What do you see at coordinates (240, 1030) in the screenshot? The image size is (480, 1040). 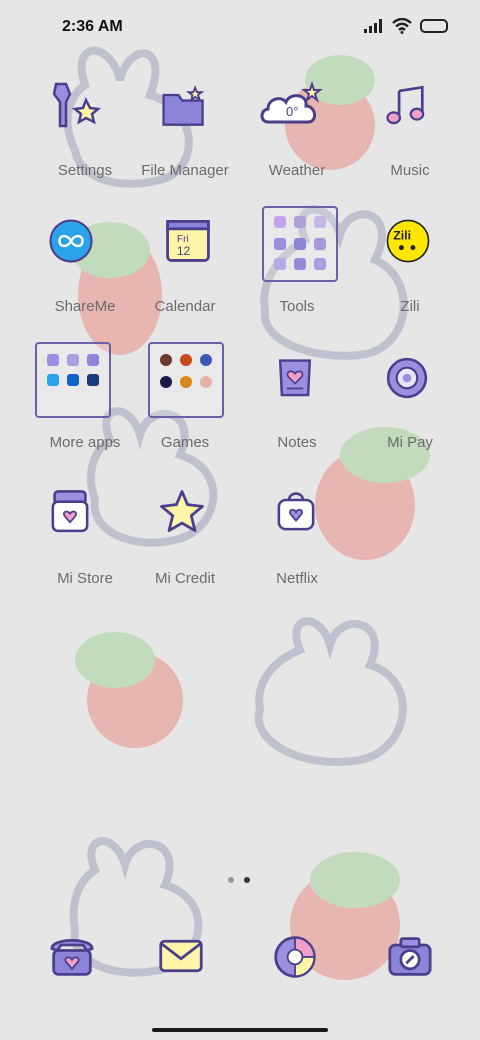 I see `home-gesture-bar` at bounding box center [240, 1030].